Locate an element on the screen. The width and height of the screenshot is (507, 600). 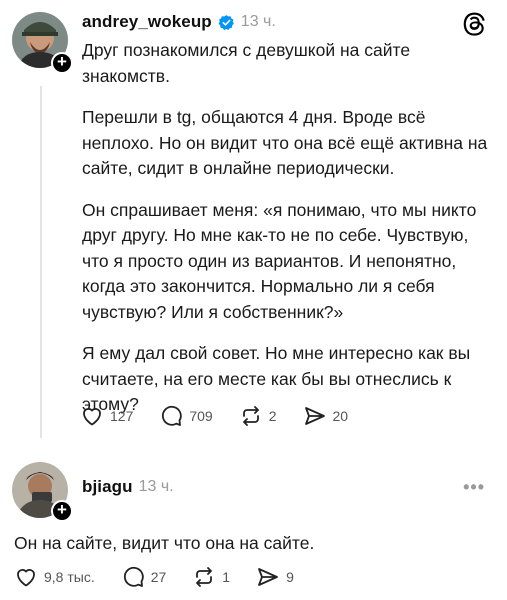
like-button: 127 is located at coordinates (106, 416).